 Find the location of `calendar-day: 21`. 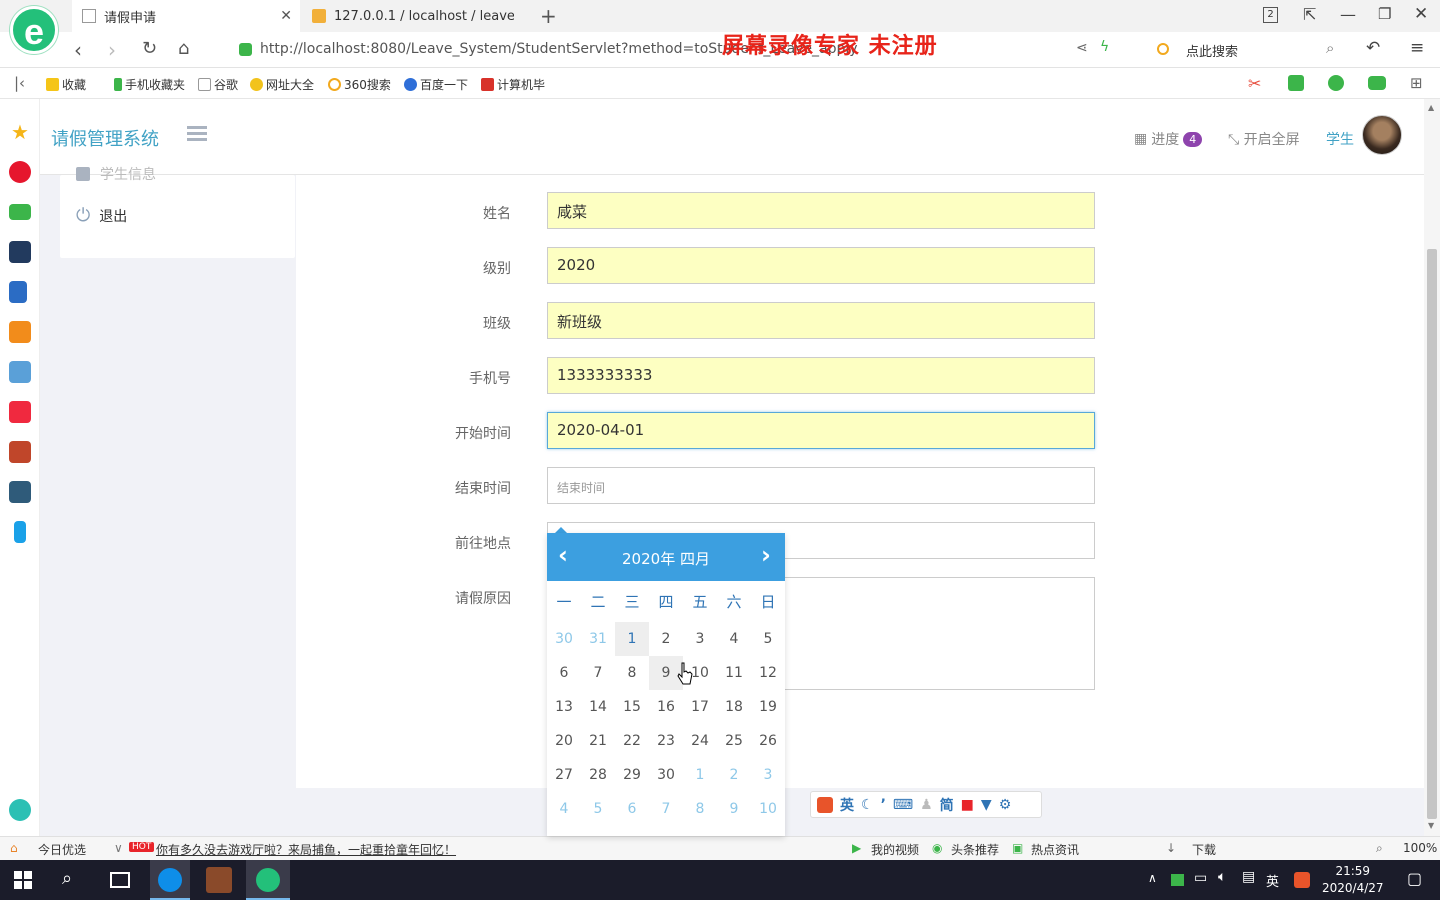

calendar-day: 21 is located at coordinates (598, 741).